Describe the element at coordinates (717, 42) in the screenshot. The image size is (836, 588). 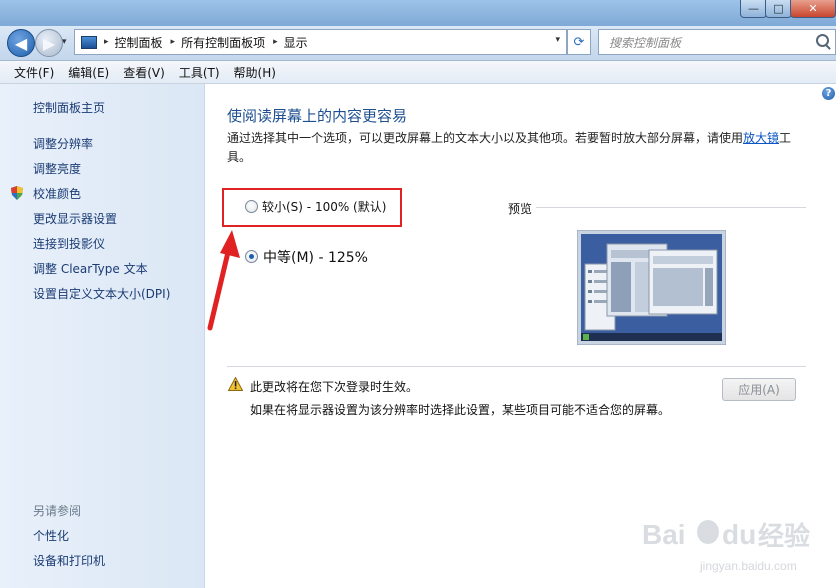
I see `search-input: 搜索控制面板` at that location.